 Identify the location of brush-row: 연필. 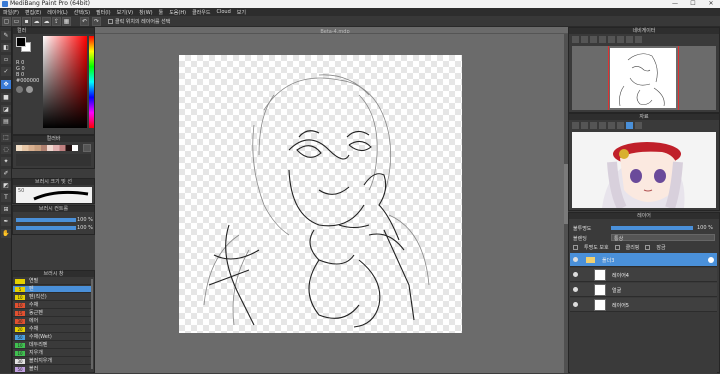
(53, 281).